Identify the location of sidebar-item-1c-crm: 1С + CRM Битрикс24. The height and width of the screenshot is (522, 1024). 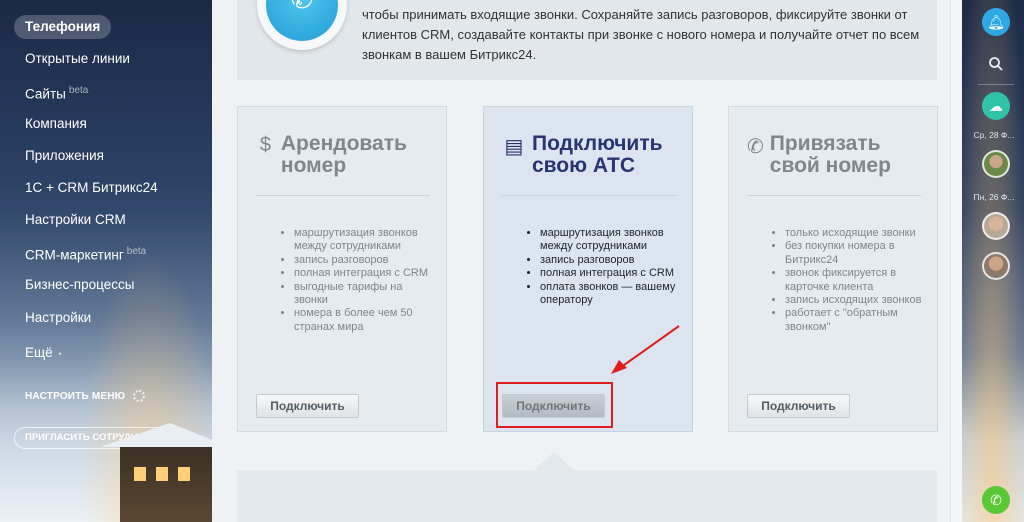
(91, 188).